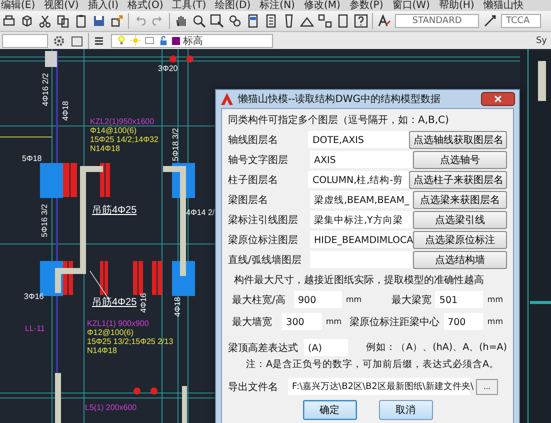 This screenshot has width=551, height=423. Describe the element at coordinates (265, 260) in the screenshot. I see `field-label: 直线/弧线墙图层` at that location.